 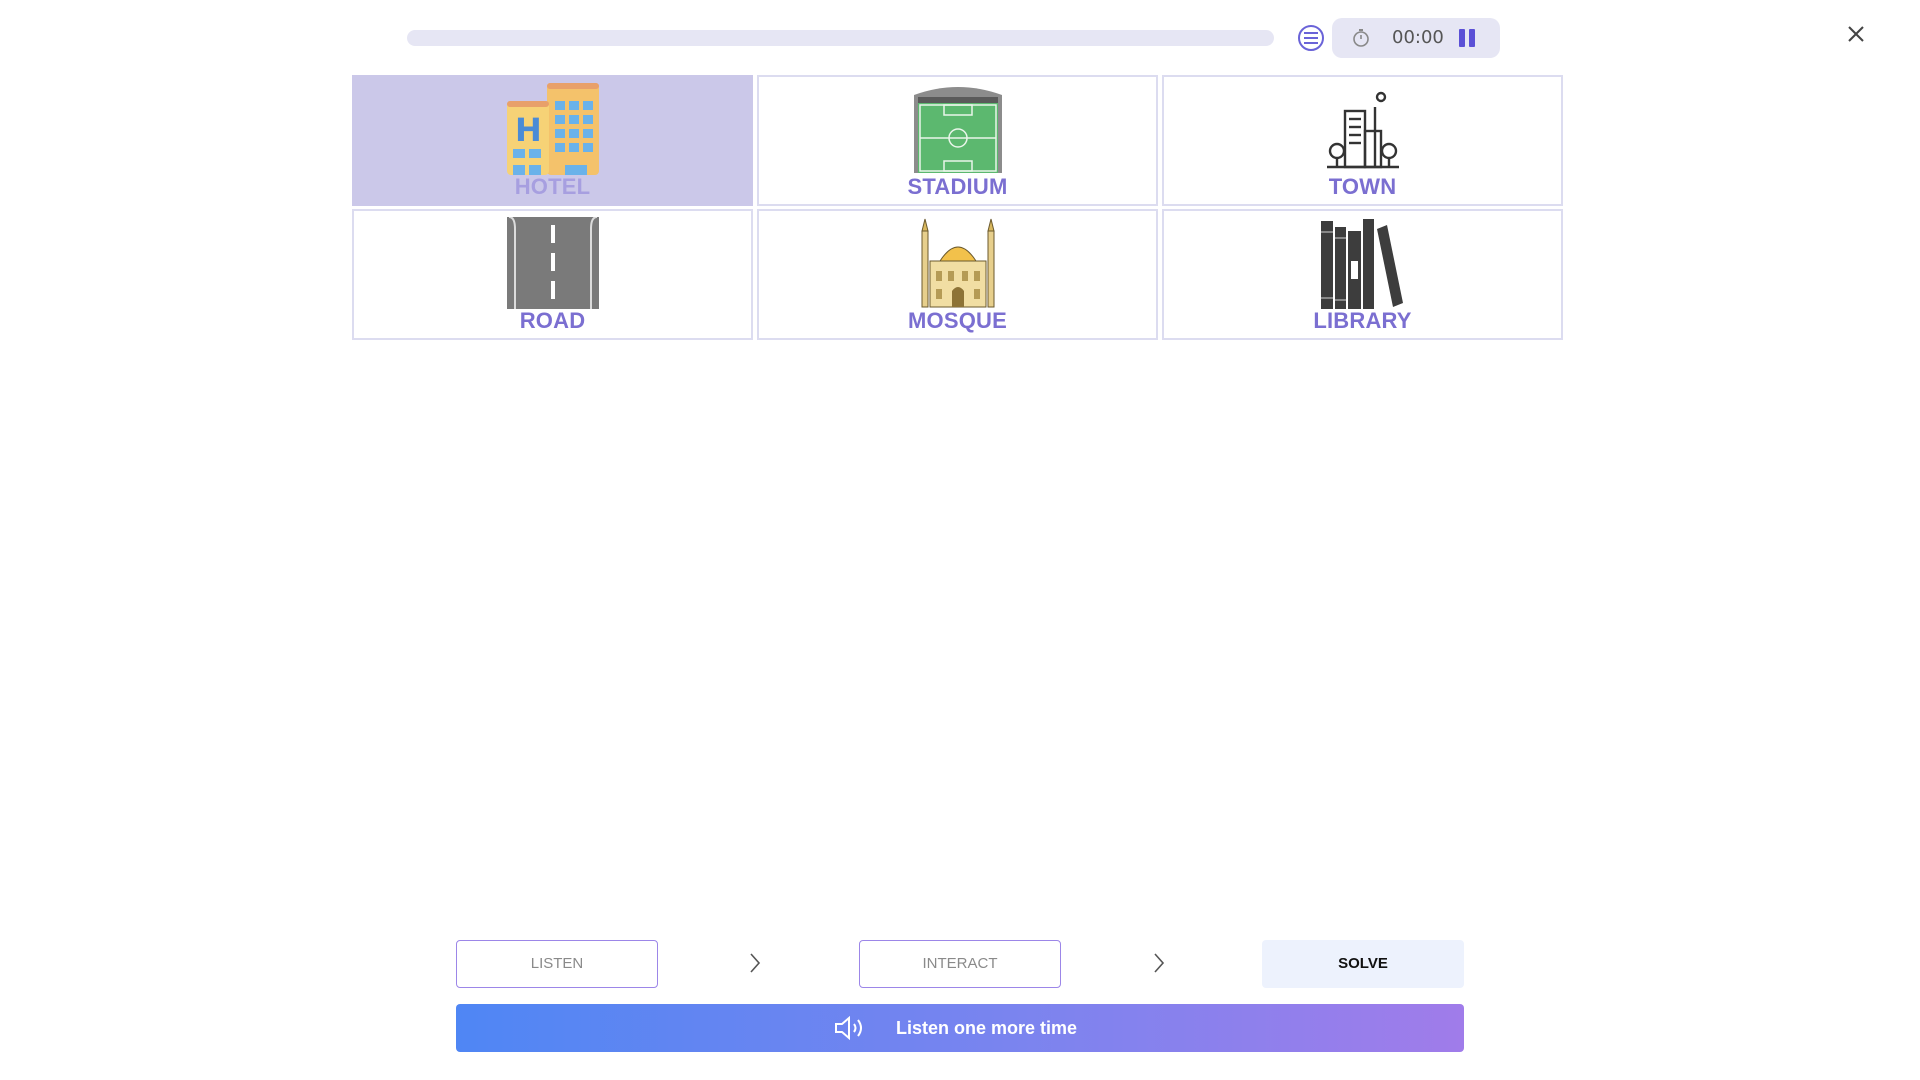 I want to click on town-icon, so click(x=1362, y=130).